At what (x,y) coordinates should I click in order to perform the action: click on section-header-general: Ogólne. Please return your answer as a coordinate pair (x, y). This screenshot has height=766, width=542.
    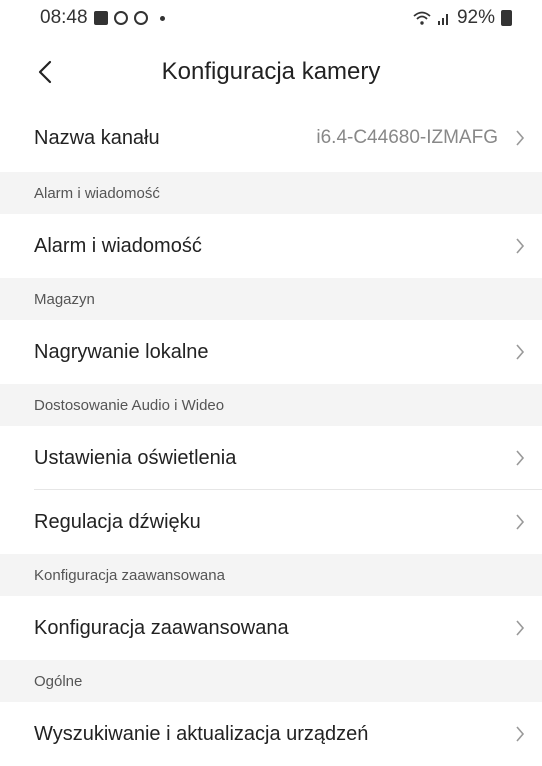
    Looking at the image, I should click on (271, 681).